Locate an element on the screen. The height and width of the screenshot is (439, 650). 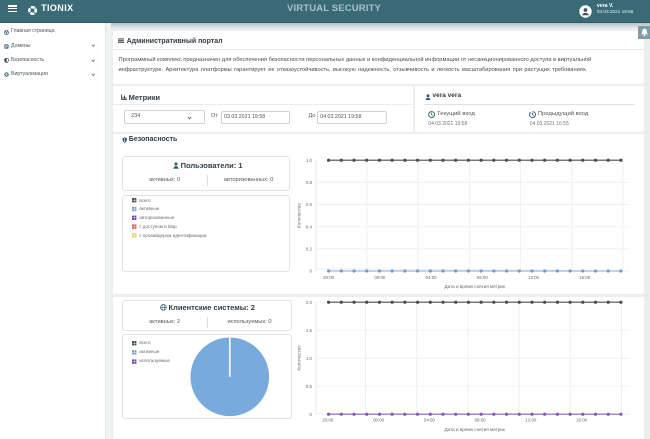
svg-text: 0.8 is located at coordinates (309, 182).